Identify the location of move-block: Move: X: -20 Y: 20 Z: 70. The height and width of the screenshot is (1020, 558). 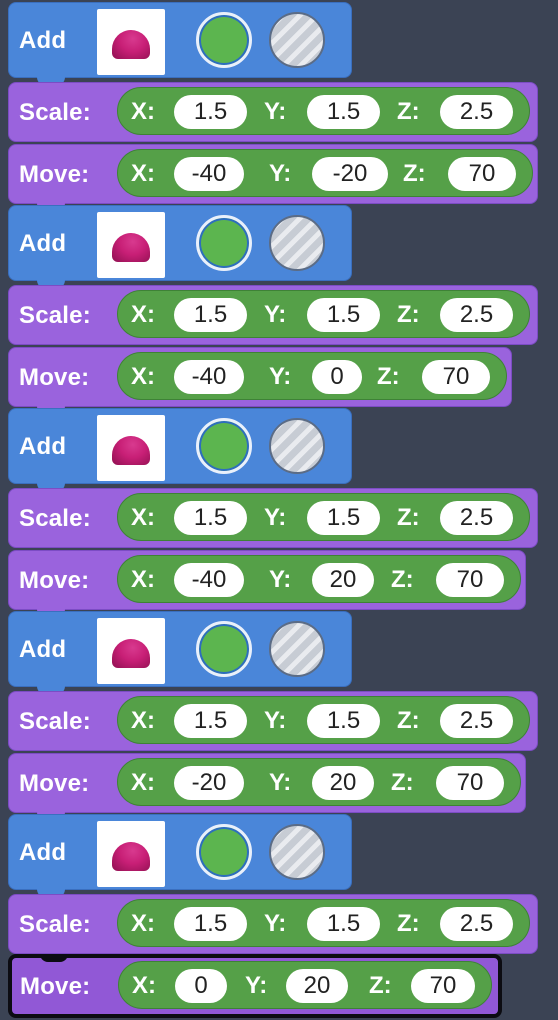
(267, 787).